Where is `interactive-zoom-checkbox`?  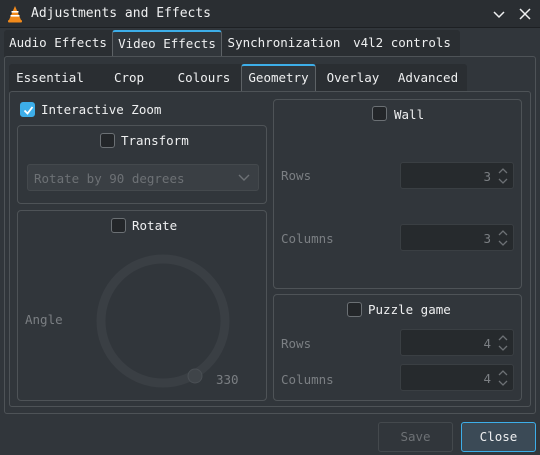 interactive-zoom-checkbox is located at coordinates (27, 109).